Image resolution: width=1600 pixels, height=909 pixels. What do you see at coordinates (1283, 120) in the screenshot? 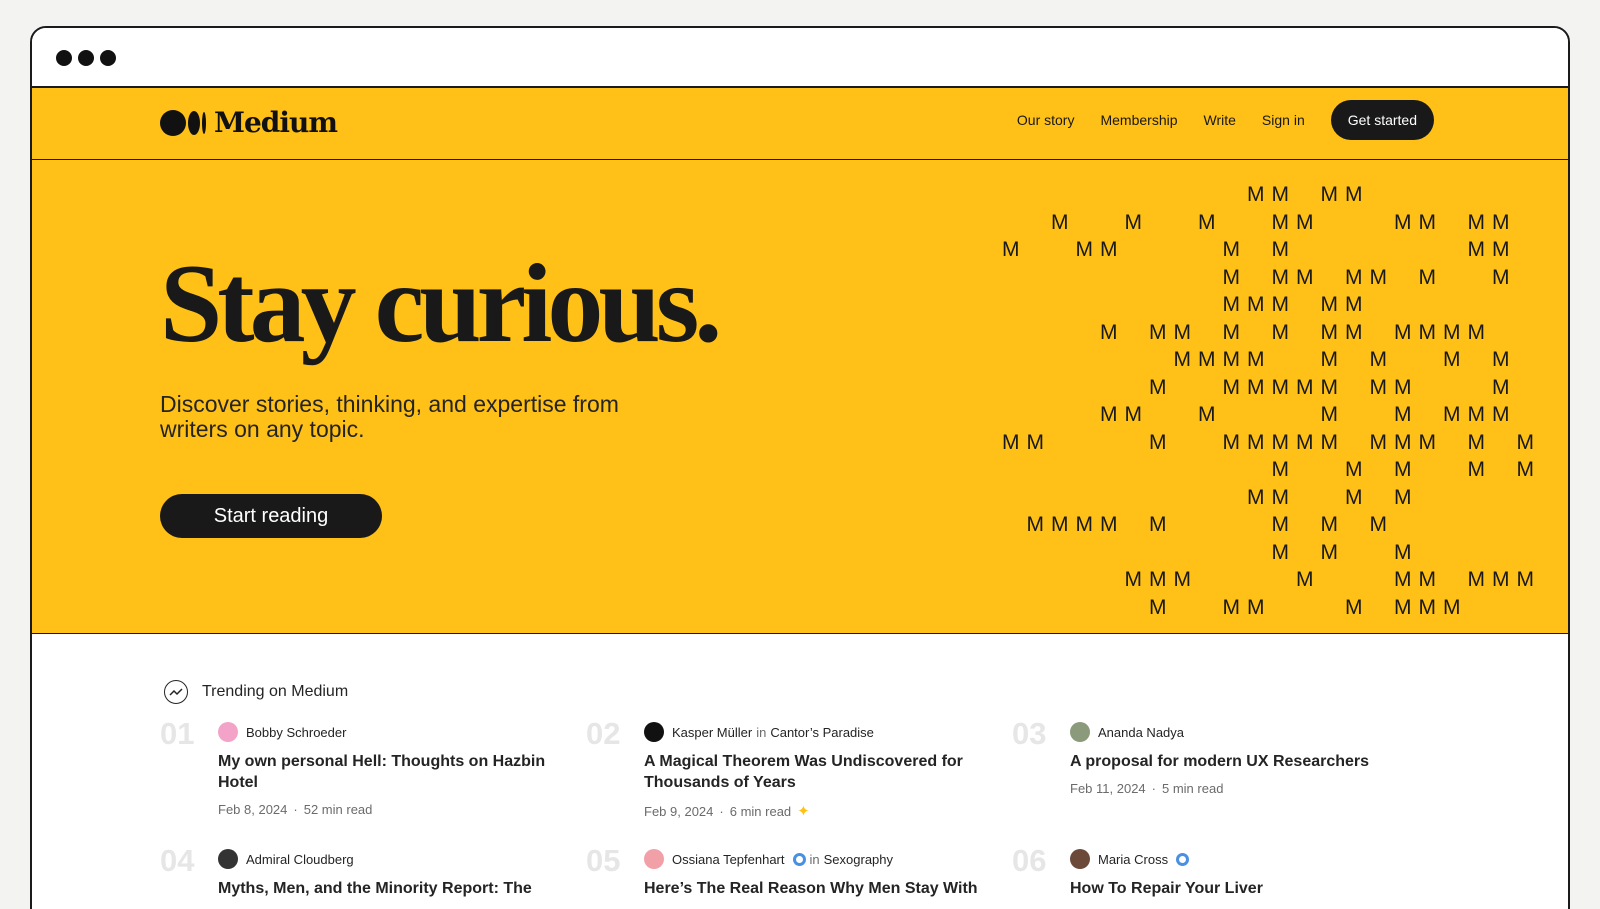
I see `nav-sign-in: Sign in` at bounding box center [1283, 120].